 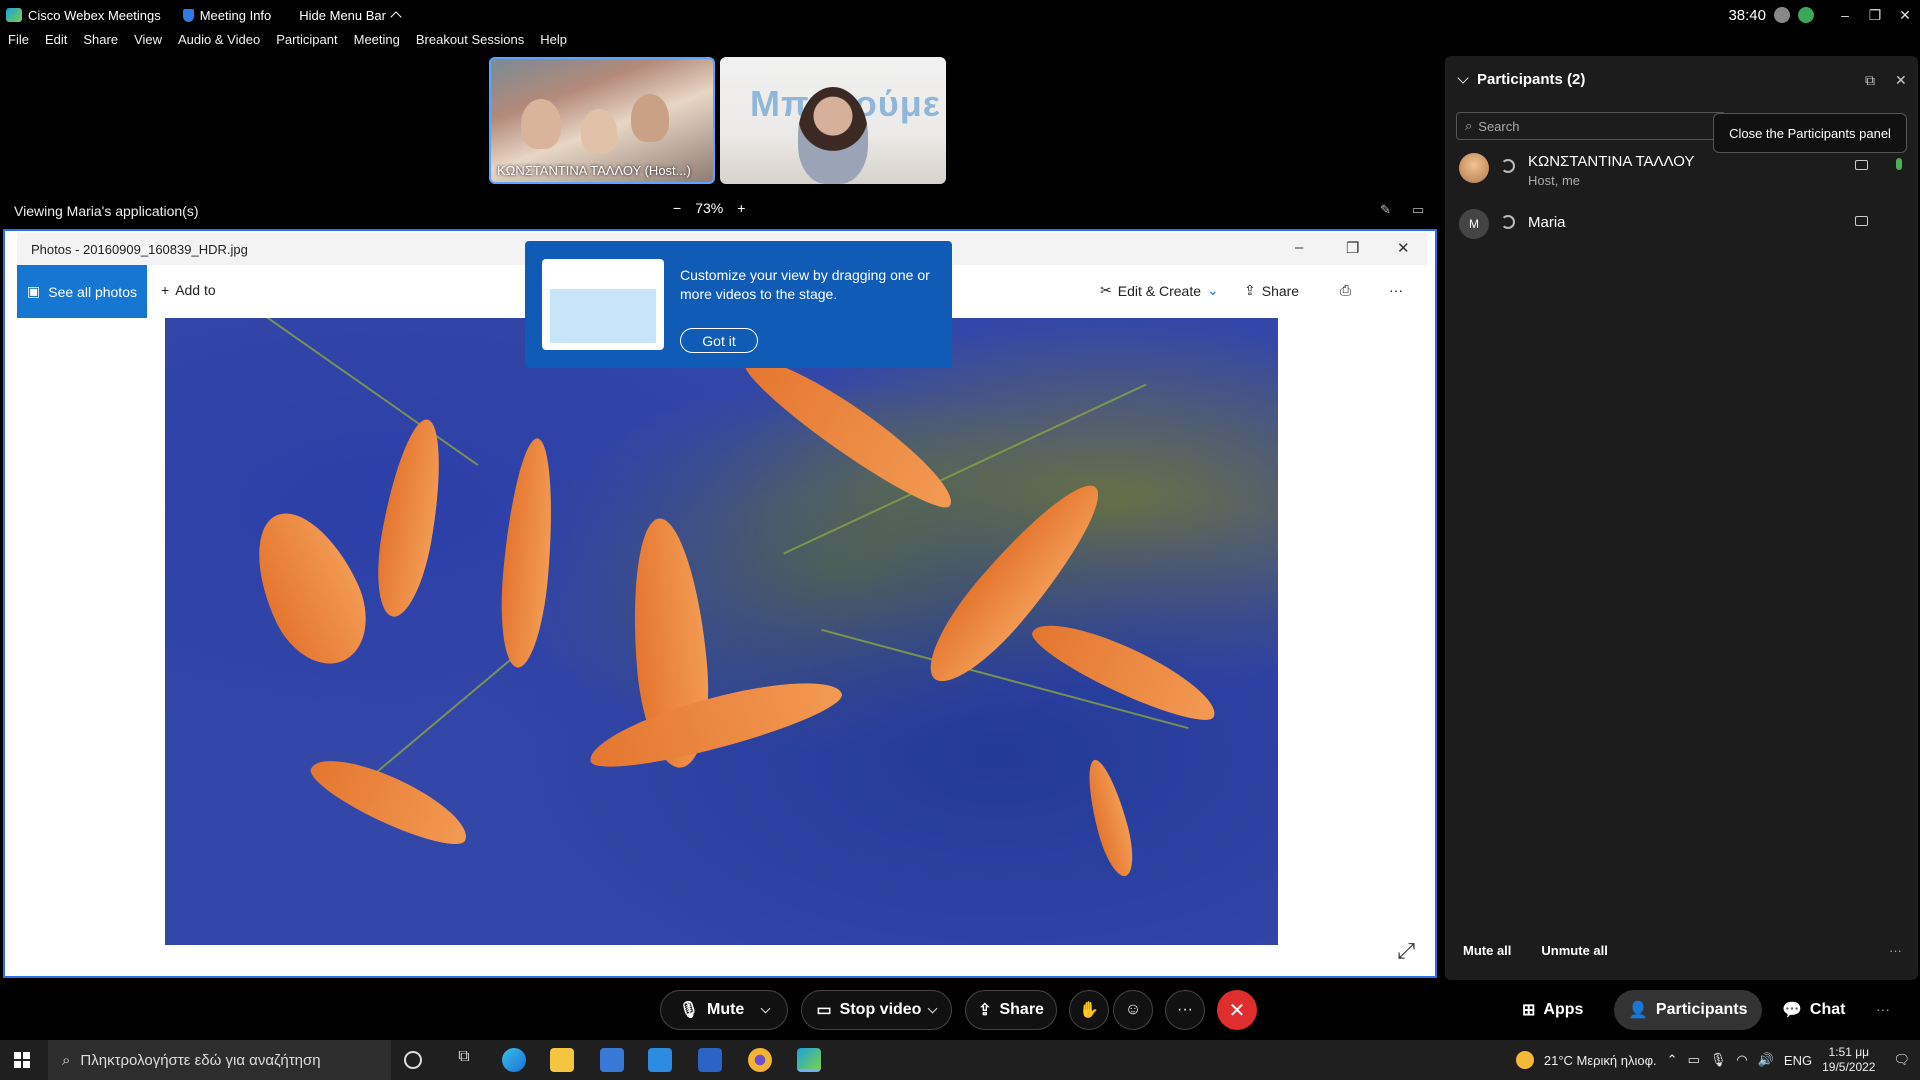 I want to click on cortana-icon, so click(x=413, y=1060).